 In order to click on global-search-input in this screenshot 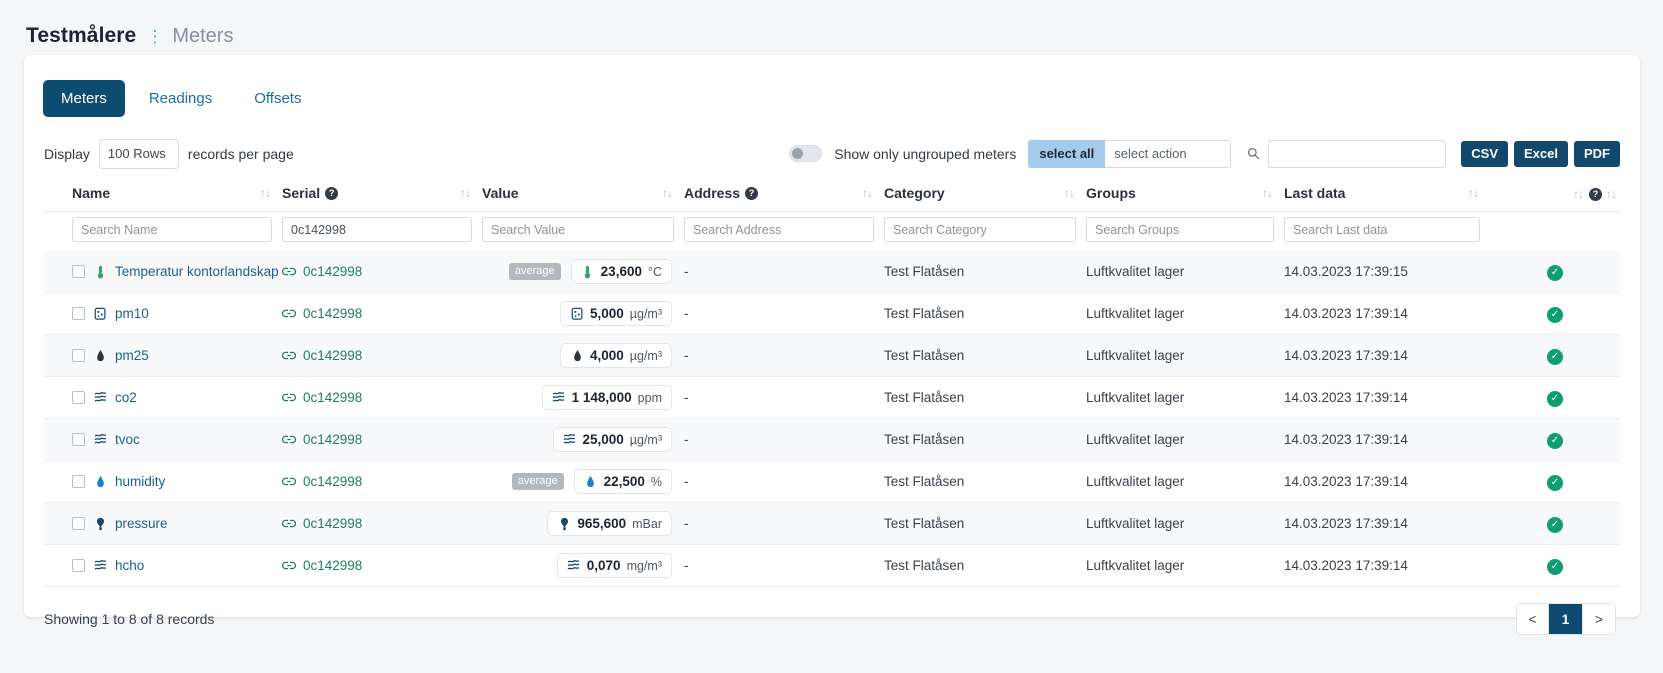, I will do `click(1357, 153)`.